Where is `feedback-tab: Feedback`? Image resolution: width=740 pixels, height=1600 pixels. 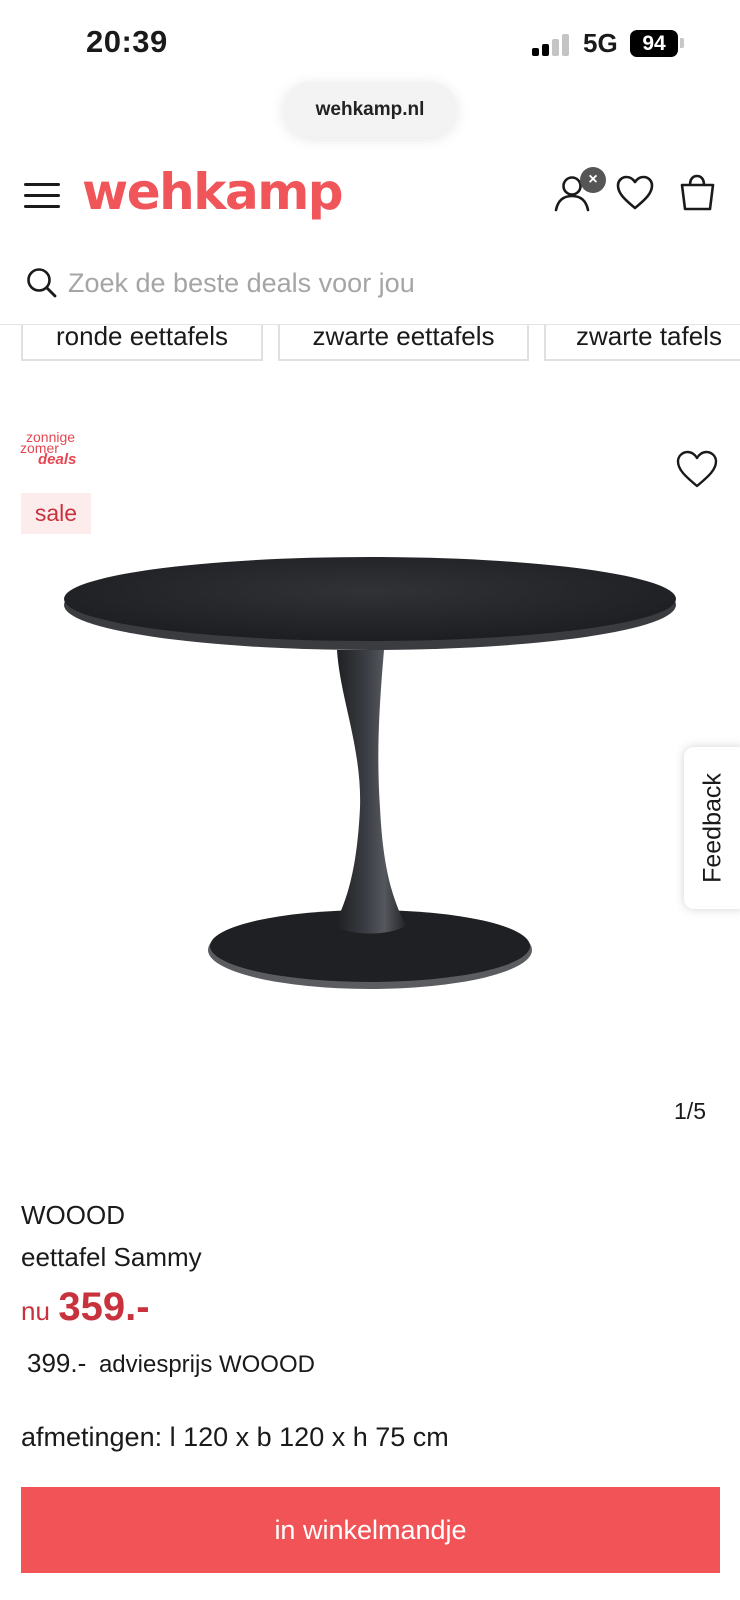 feedback-tab: Feedback is located at coordinates (712, 828).